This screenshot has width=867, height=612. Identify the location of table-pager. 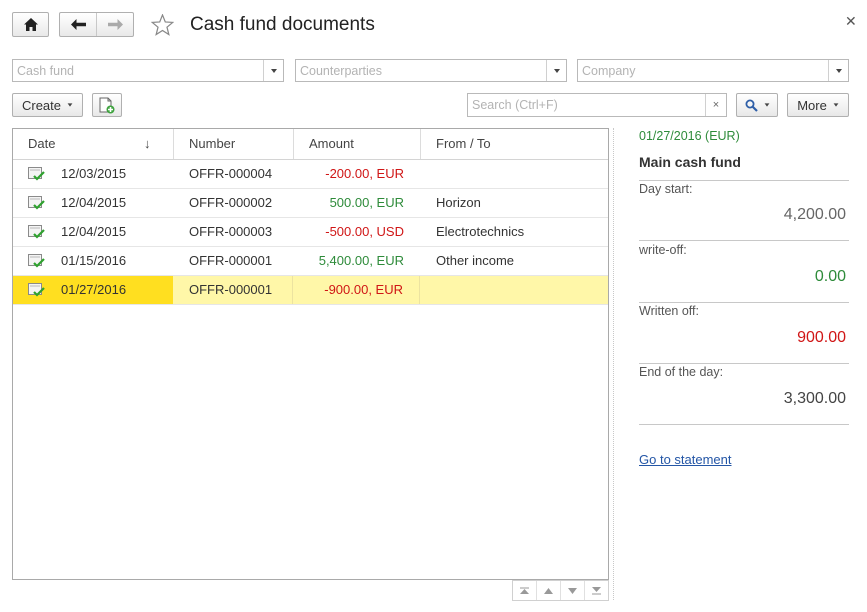
(560, 590).